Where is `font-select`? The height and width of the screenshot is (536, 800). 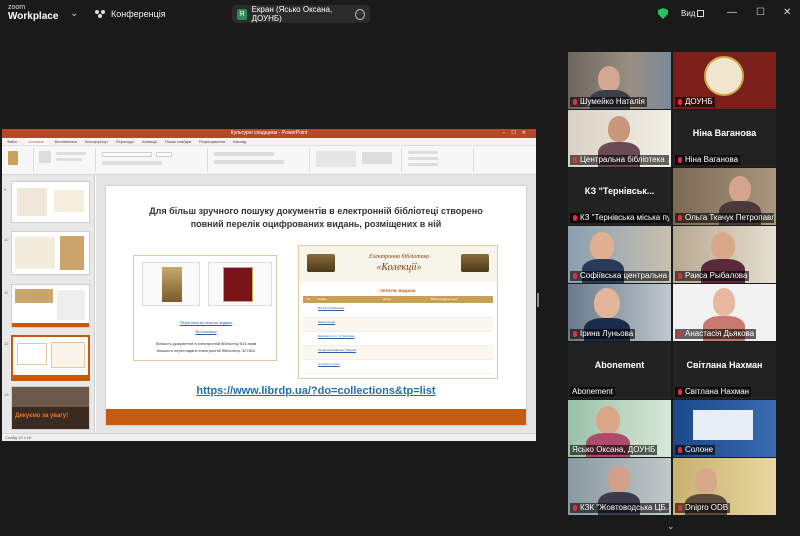 font-select is located at coordinates (127, 154).